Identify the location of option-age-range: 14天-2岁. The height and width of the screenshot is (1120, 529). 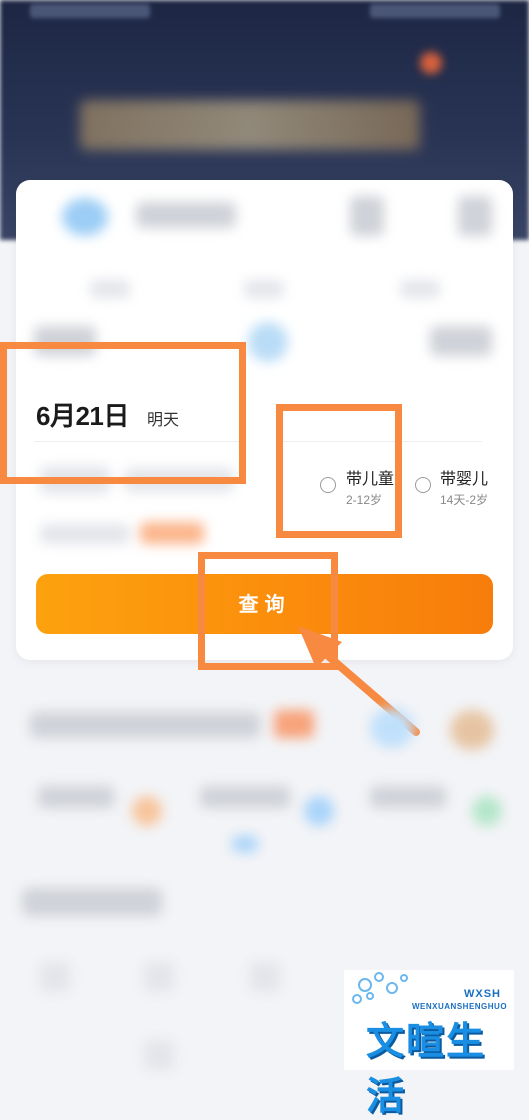
(464, 500).